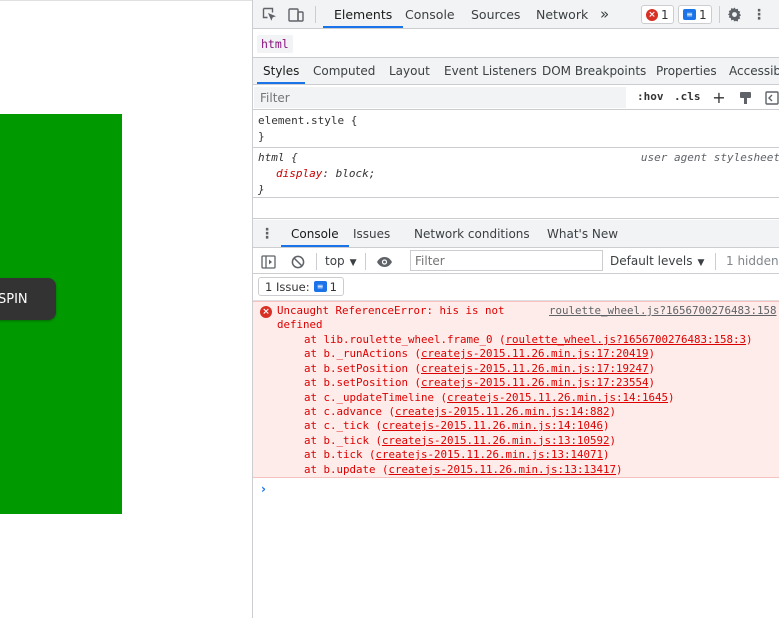 Image resolution: width=779 pixels, height=618 pixels. Describe the element at coordinates (490, 71) in the screenshot. I see `tab-event-listeners: Event Listeners` at that location.